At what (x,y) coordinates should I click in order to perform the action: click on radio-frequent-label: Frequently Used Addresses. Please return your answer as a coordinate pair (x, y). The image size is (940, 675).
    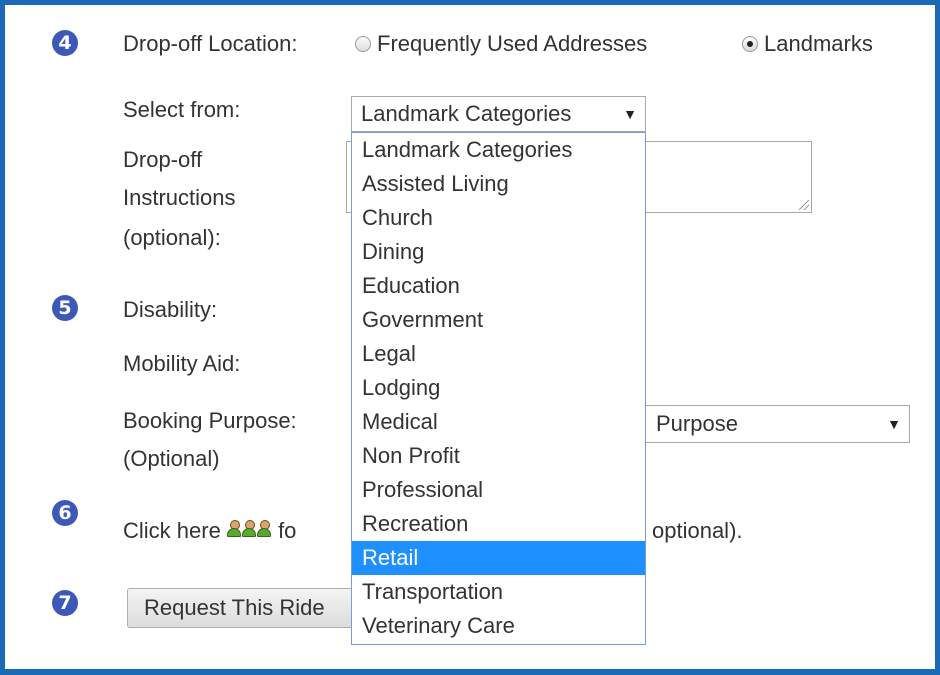
    Looking at the image, I should click on (512, 43).